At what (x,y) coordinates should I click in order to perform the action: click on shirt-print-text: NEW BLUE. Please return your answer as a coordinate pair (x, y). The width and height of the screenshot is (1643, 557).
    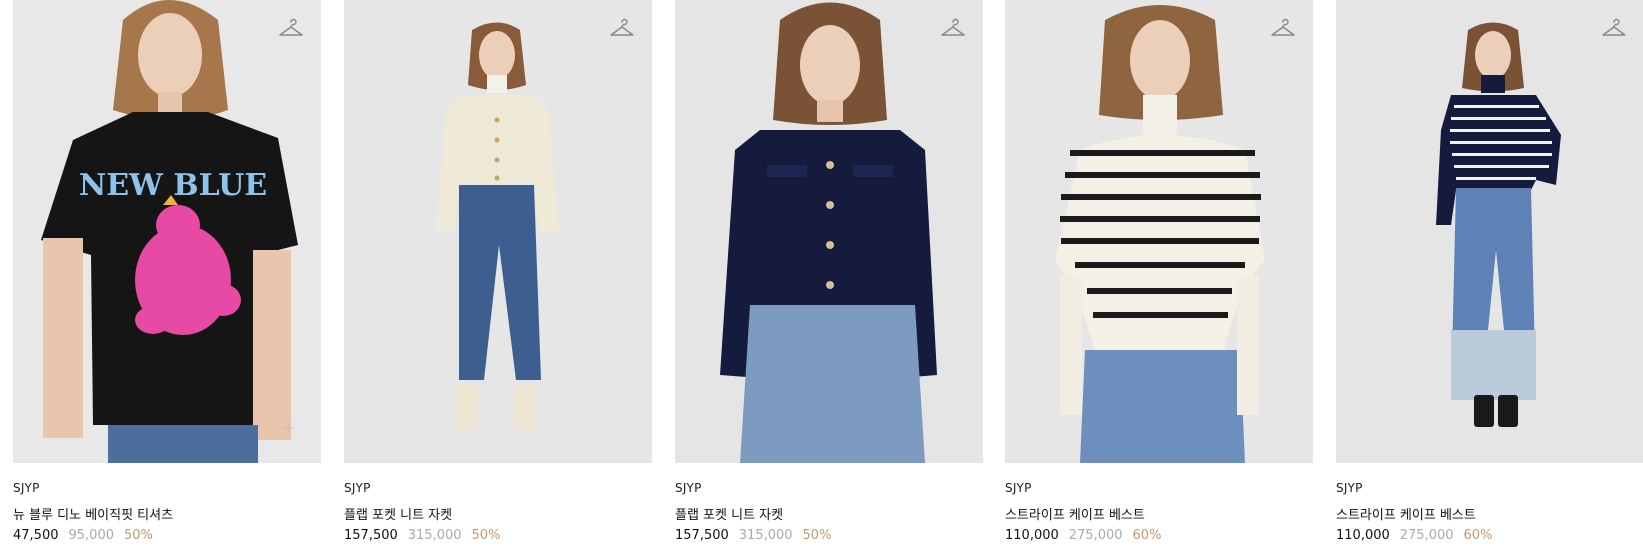
    Looking at the image, I should click on (173, 185).